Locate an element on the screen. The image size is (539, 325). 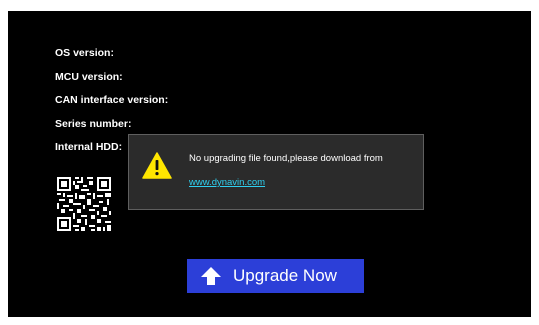
upgrade-now-label: Upgrade Now is located at coordinates (285, 275).